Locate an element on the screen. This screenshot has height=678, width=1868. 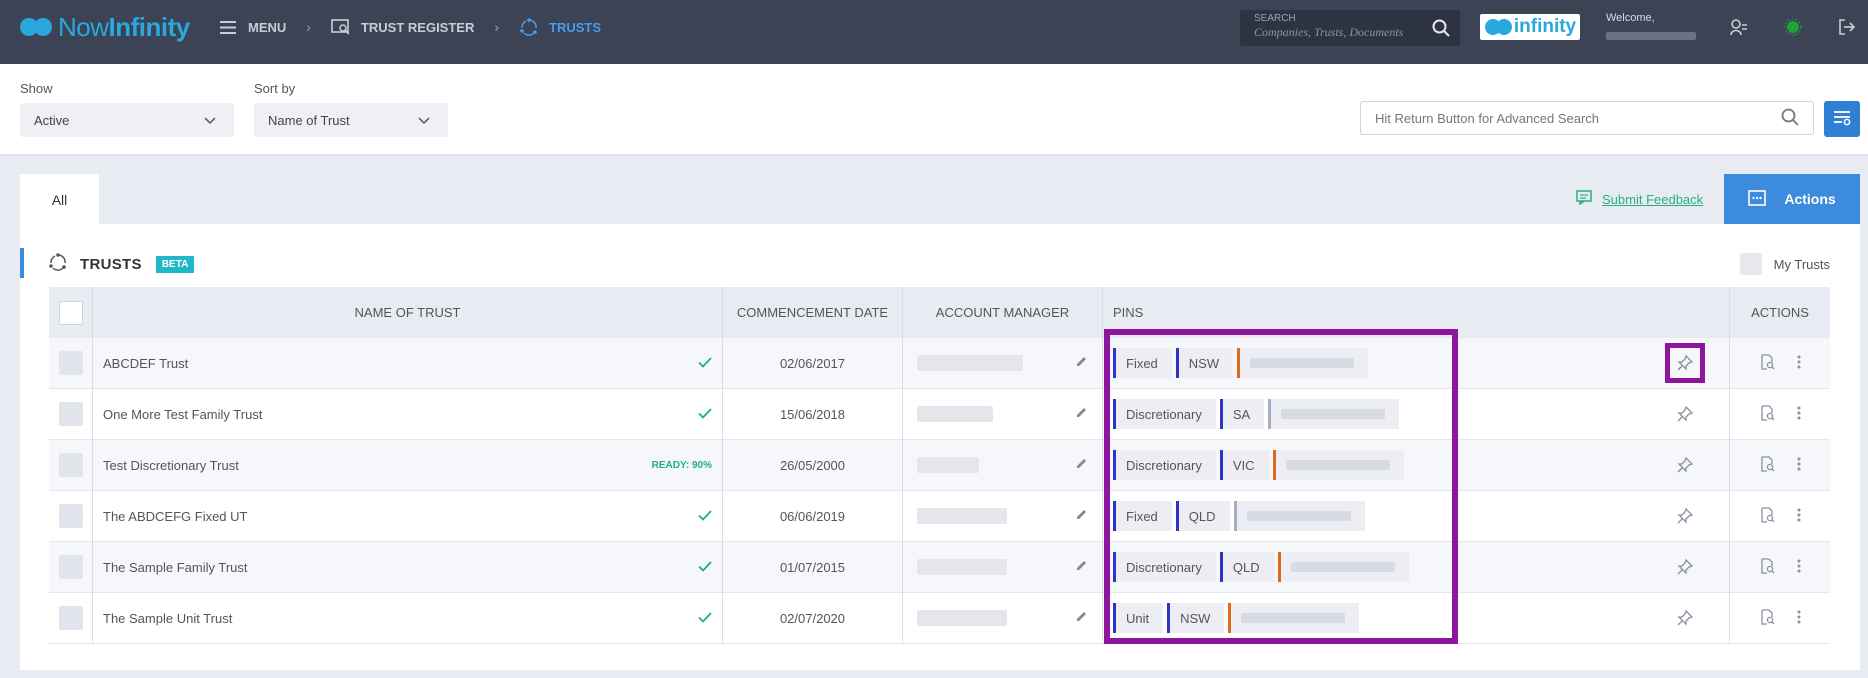
advanced-search-options-button is located at coordinates (1842, 119).